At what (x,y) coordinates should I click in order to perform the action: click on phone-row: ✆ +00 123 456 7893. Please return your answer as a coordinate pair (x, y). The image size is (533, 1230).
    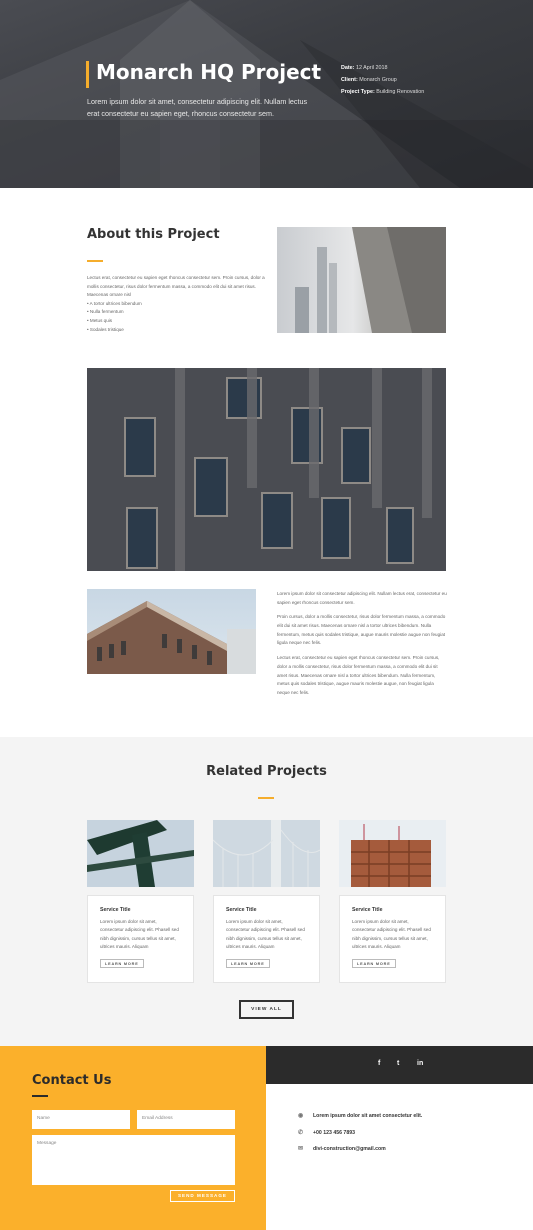
    Looking at the image, I should click on (326, 1132).